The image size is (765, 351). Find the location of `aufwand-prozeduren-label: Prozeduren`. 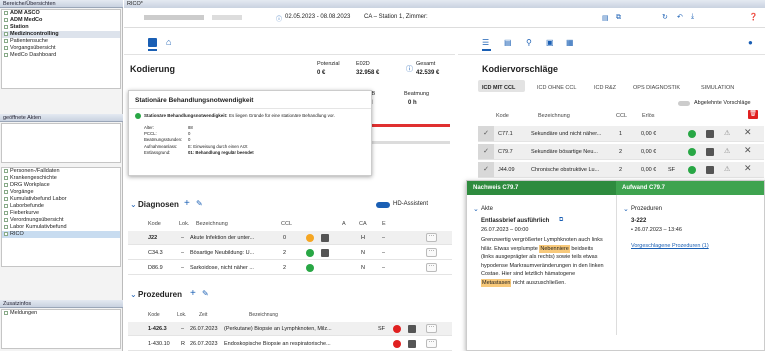

aufwand-prozeduren-label: Prozeduren is located at coordinates (647, 209).